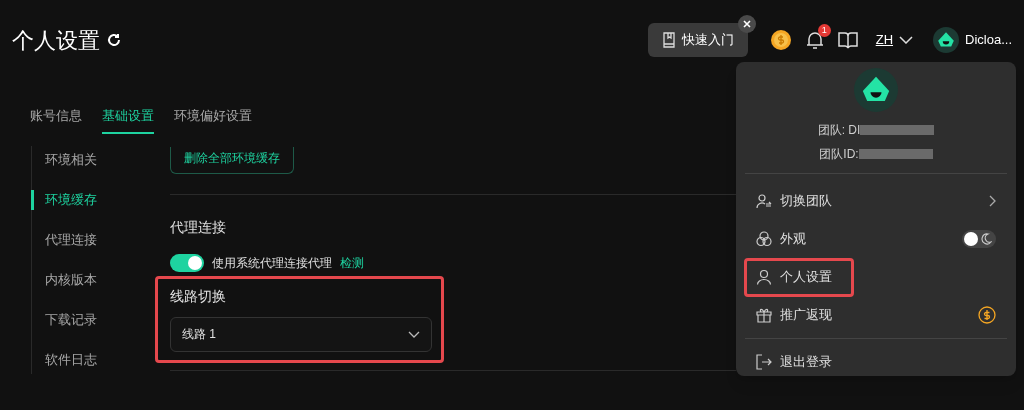 The image size is (1024, 410). What do you see at coordinates (100, 359) in the screenshot?
I see `sidebar-item: 软件日志` at bounding box center [100, 359].